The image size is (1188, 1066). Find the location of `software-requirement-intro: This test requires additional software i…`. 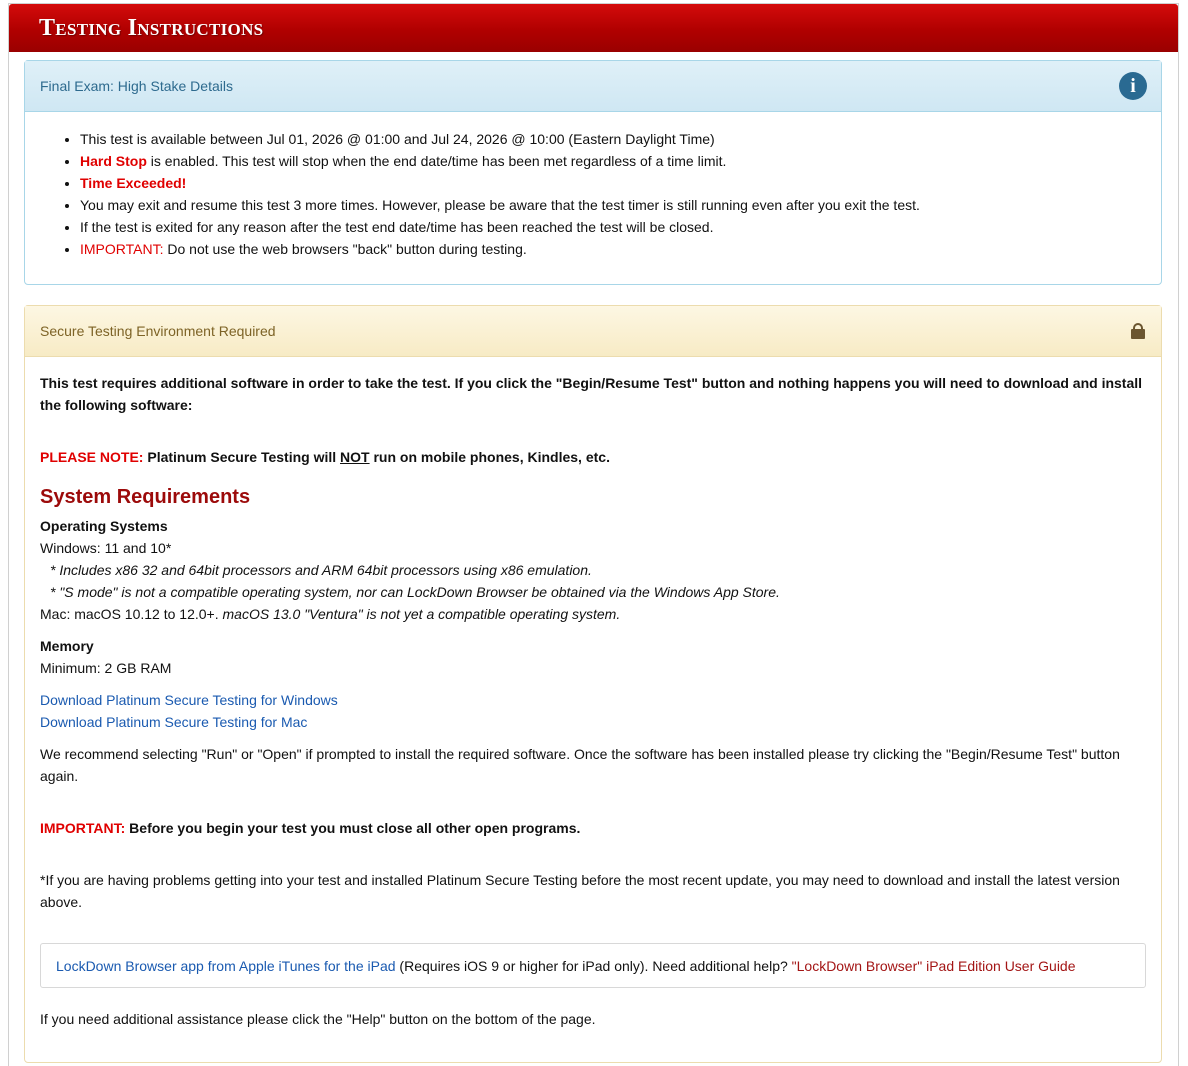

software-requirement-intro: This test requires additional software i… is located at coordinates (591, 394).